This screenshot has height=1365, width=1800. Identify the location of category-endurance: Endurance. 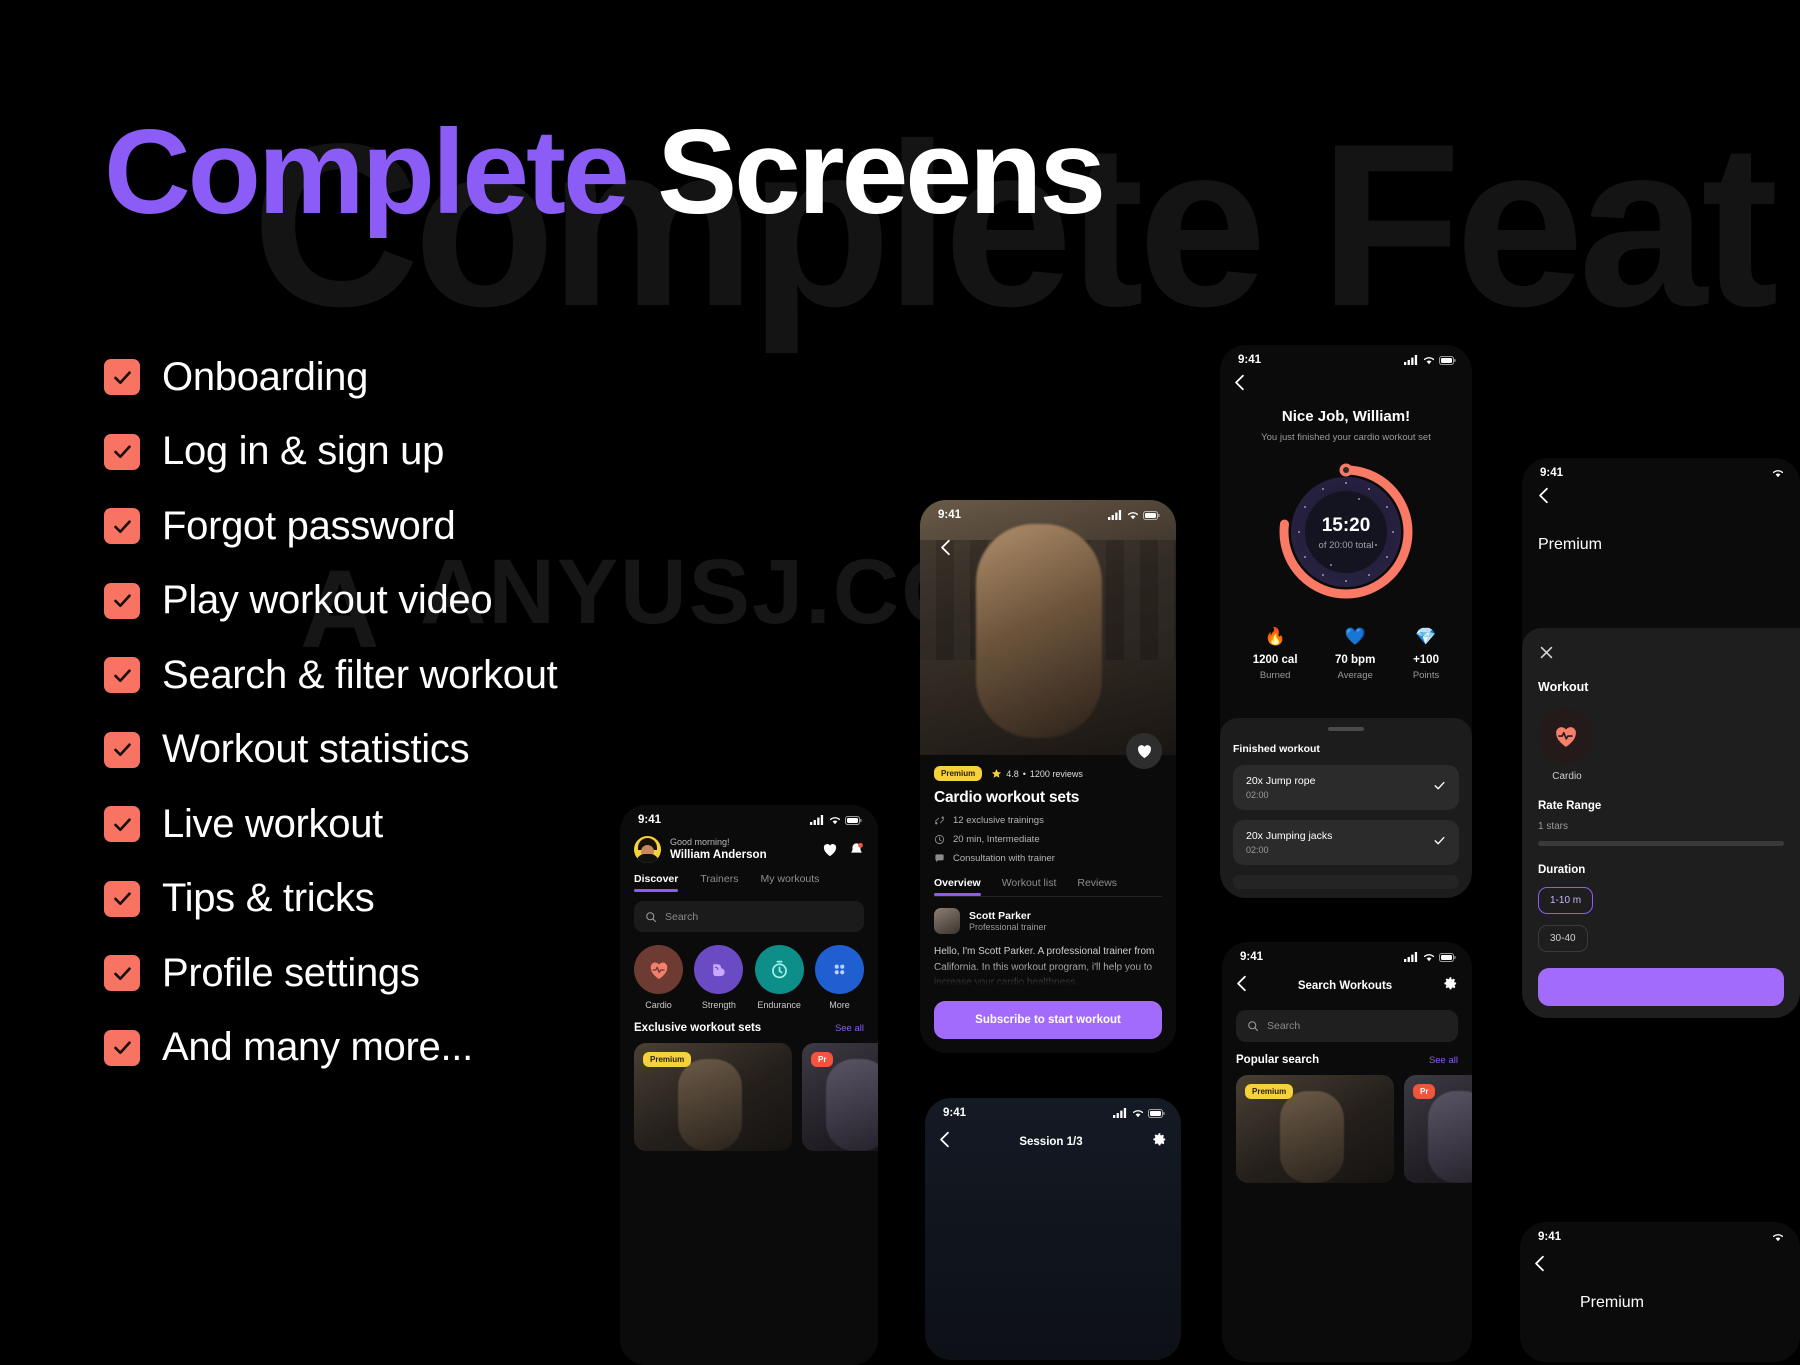
(779, 977).